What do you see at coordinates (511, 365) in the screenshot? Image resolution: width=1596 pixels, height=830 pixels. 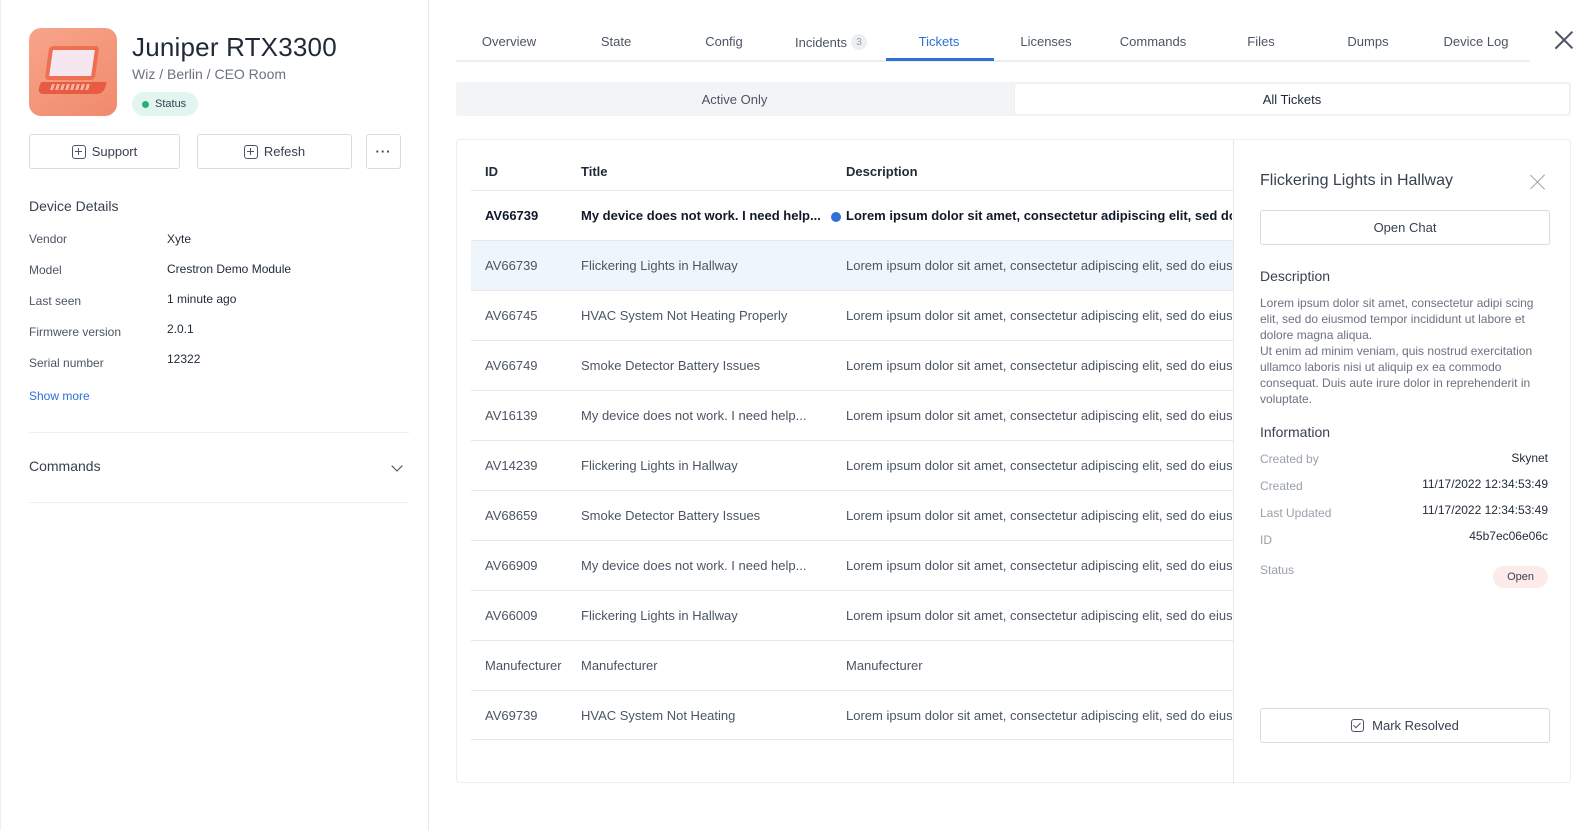 I see `ticket-id: AV66749` at bounding box center [511, 365].